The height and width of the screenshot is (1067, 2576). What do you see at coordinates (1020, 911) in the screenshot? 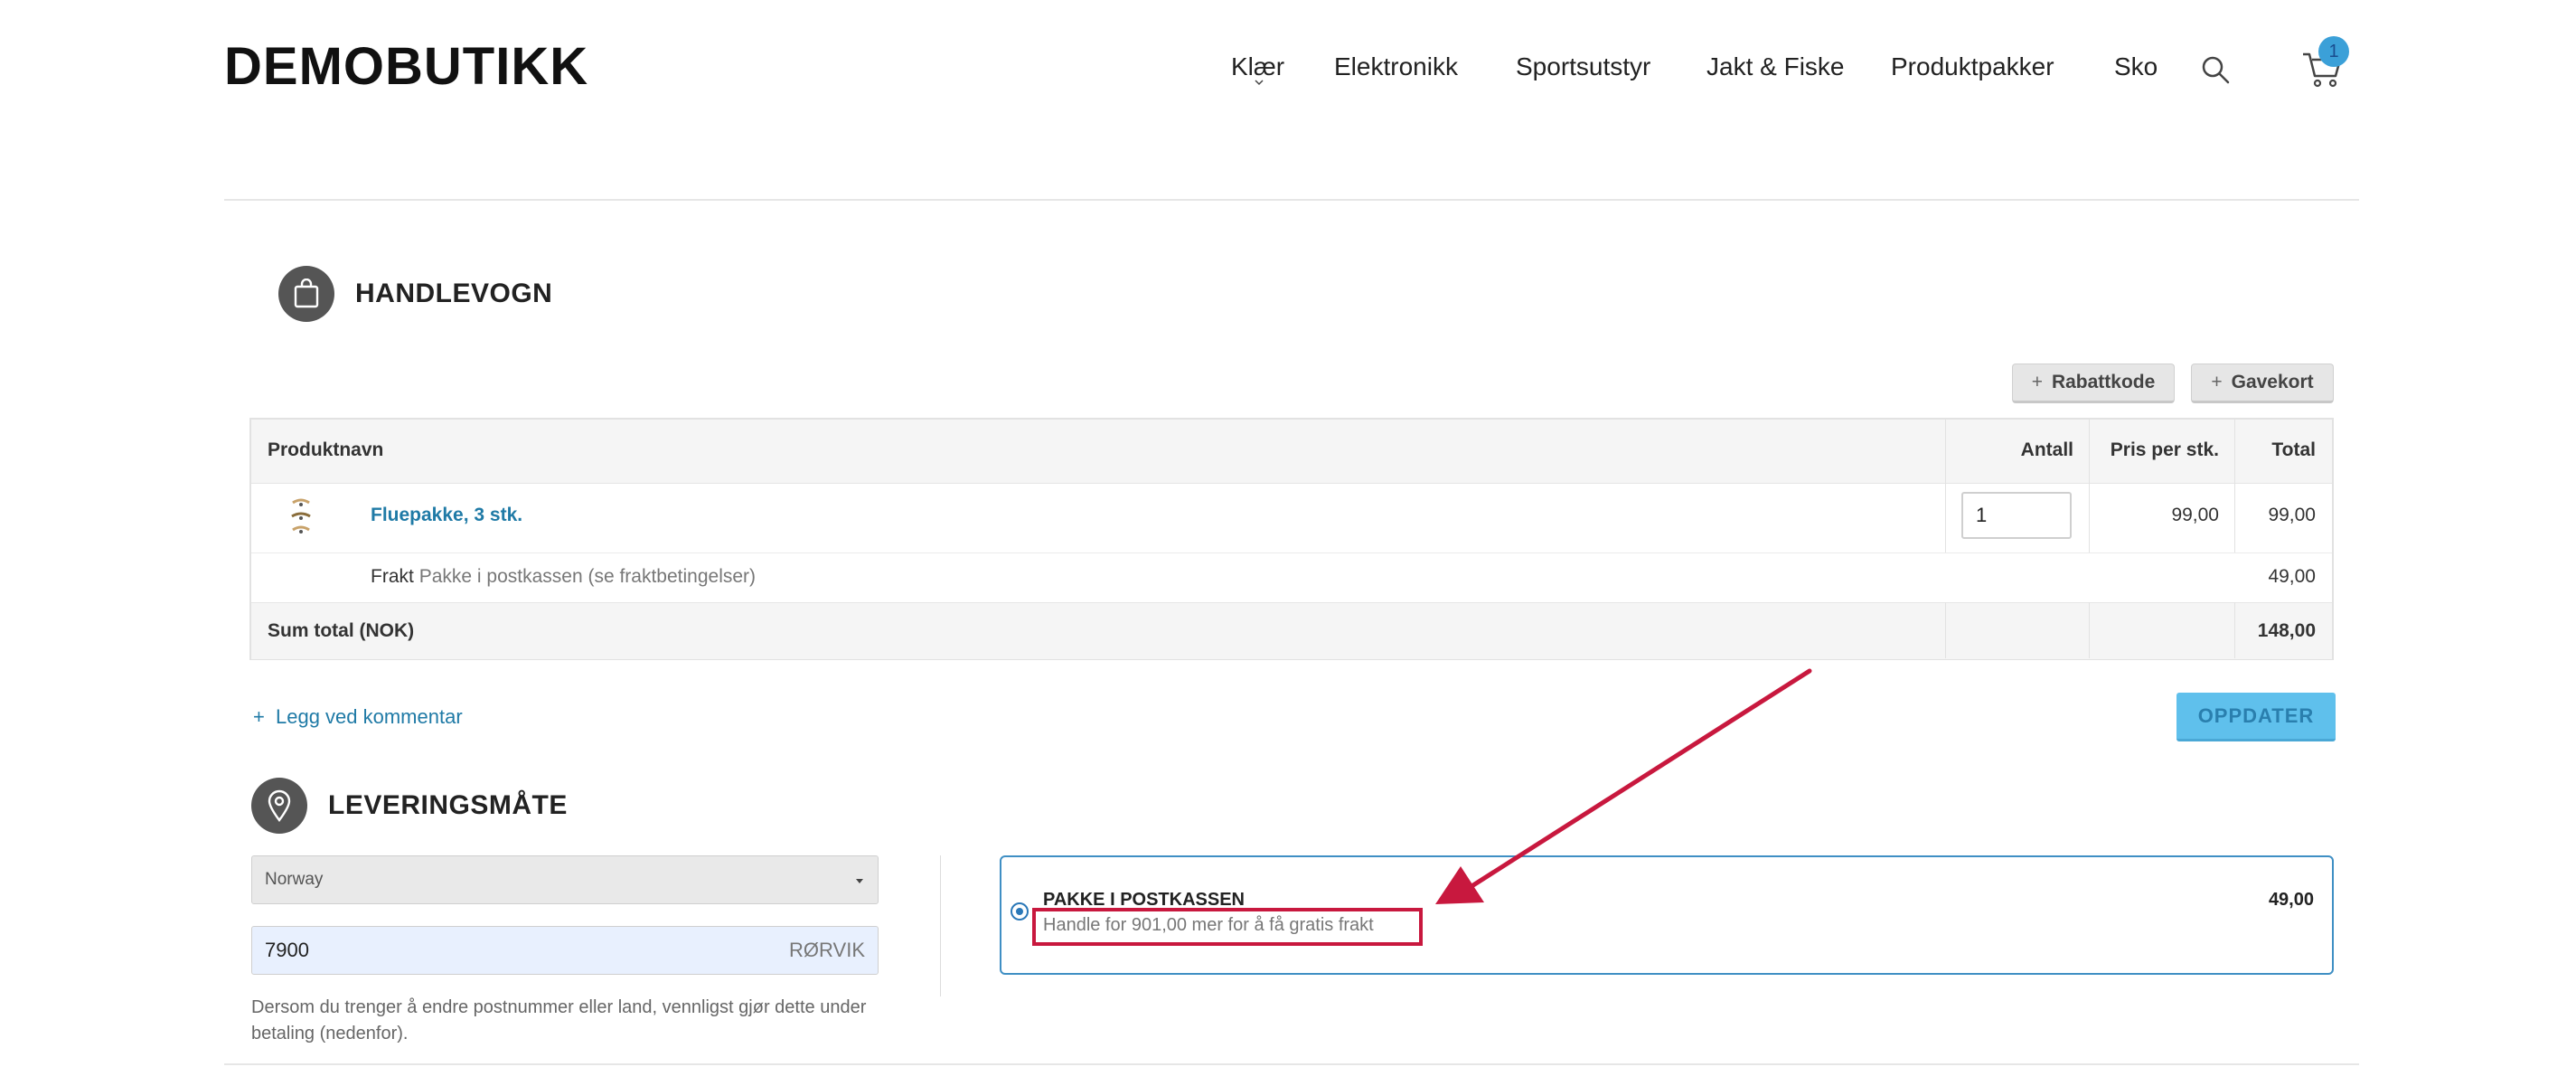
I see `shipping-option-radio` at bounding box center [1020, 911].